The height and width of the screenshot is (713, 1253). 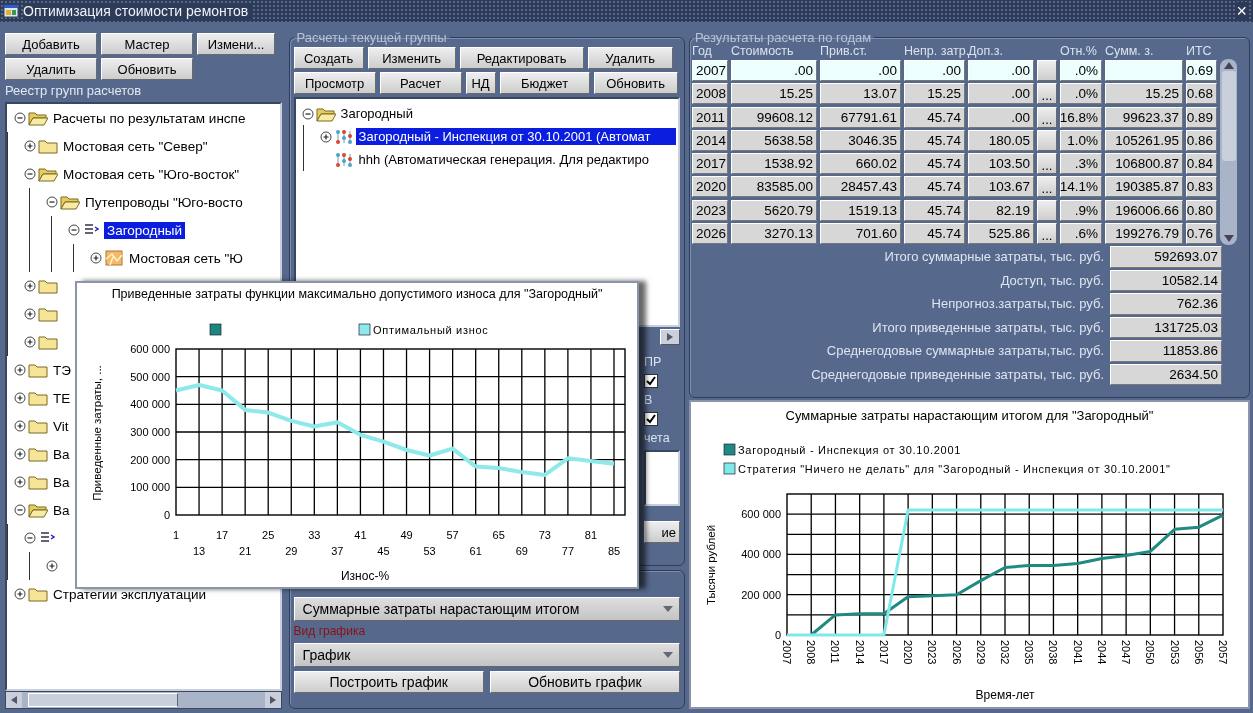 What do you see at coordinates (1174, 652) in the screenshot?
I see `axis-tick-label: 2053` at bounding box center [1174, 652].